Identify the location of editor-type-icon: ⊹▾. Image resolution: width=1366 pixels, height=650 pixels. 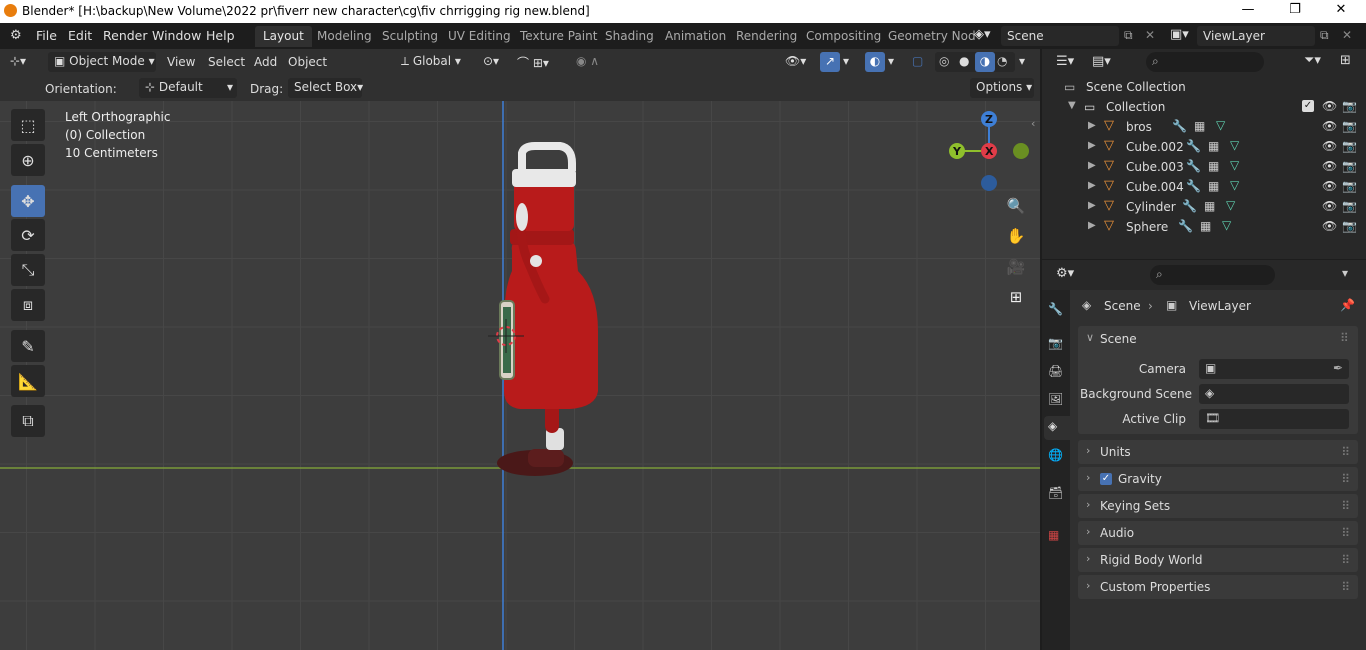
(18, 61).